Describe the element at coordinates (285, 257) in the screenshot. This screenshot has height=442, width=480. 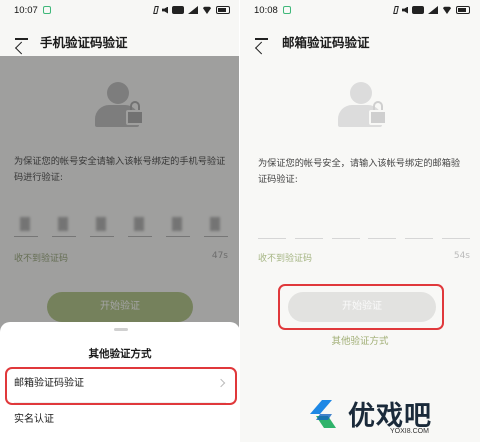
I see `resend-code-link: 收不到验证码` at that location.